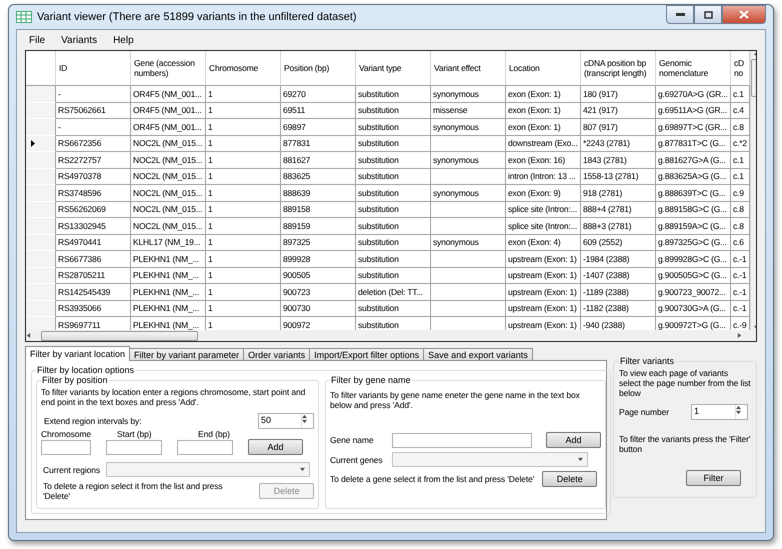  I want to click on column-header: cD no, so click(740, 68).